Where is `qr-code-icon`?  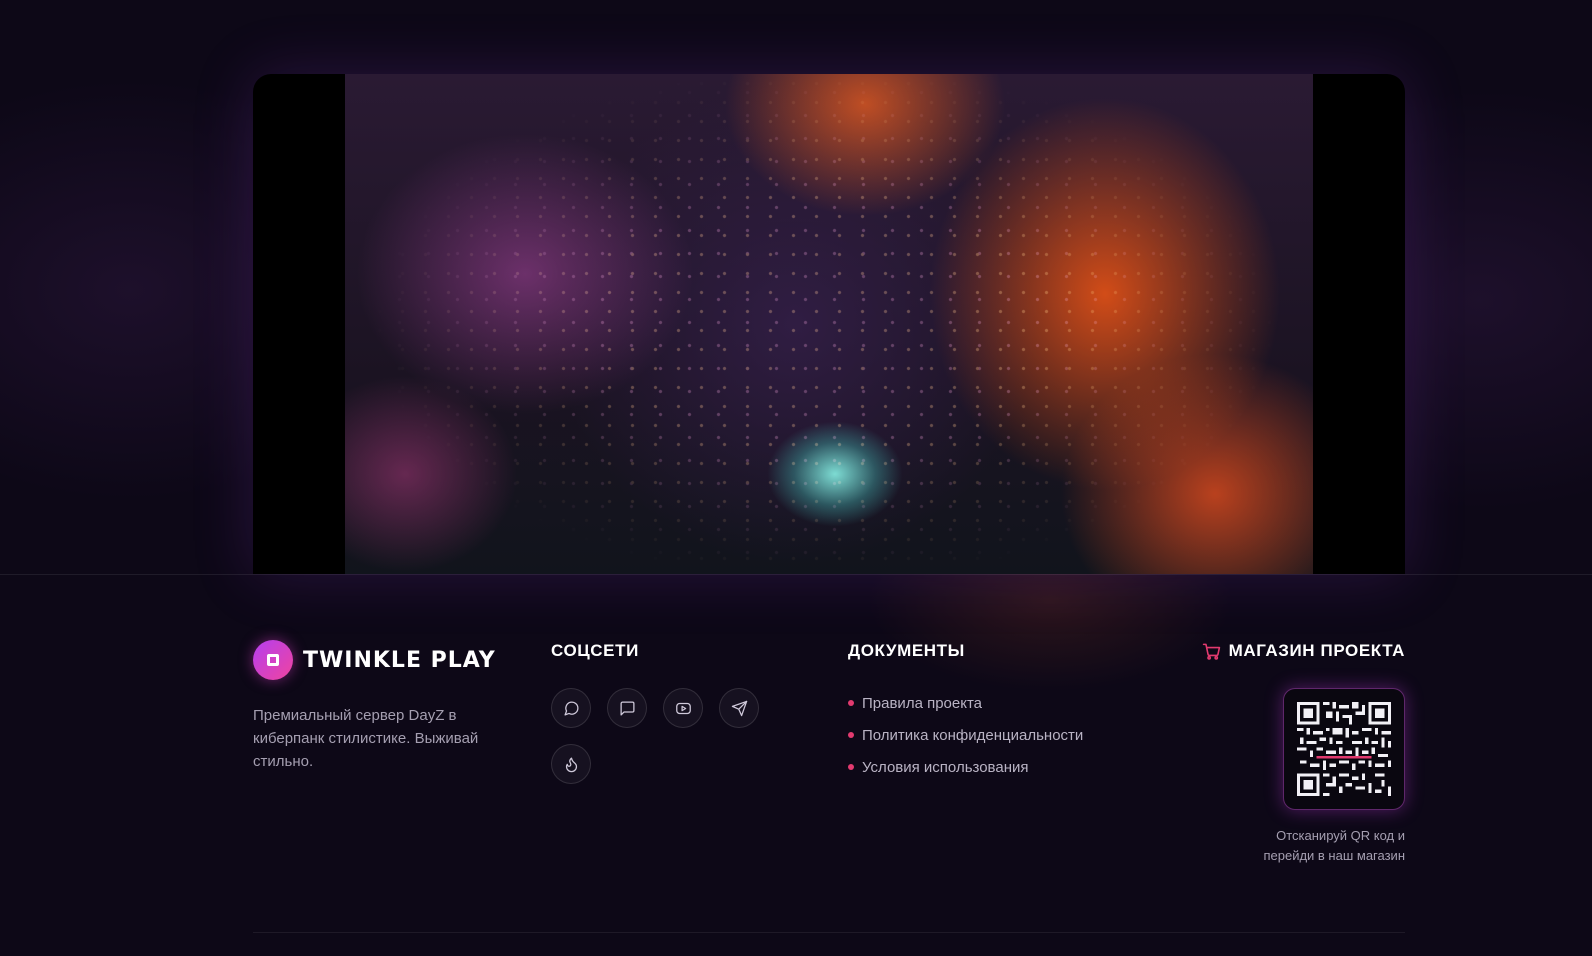 qr-code-icon is located at coordinates (1344, 749).